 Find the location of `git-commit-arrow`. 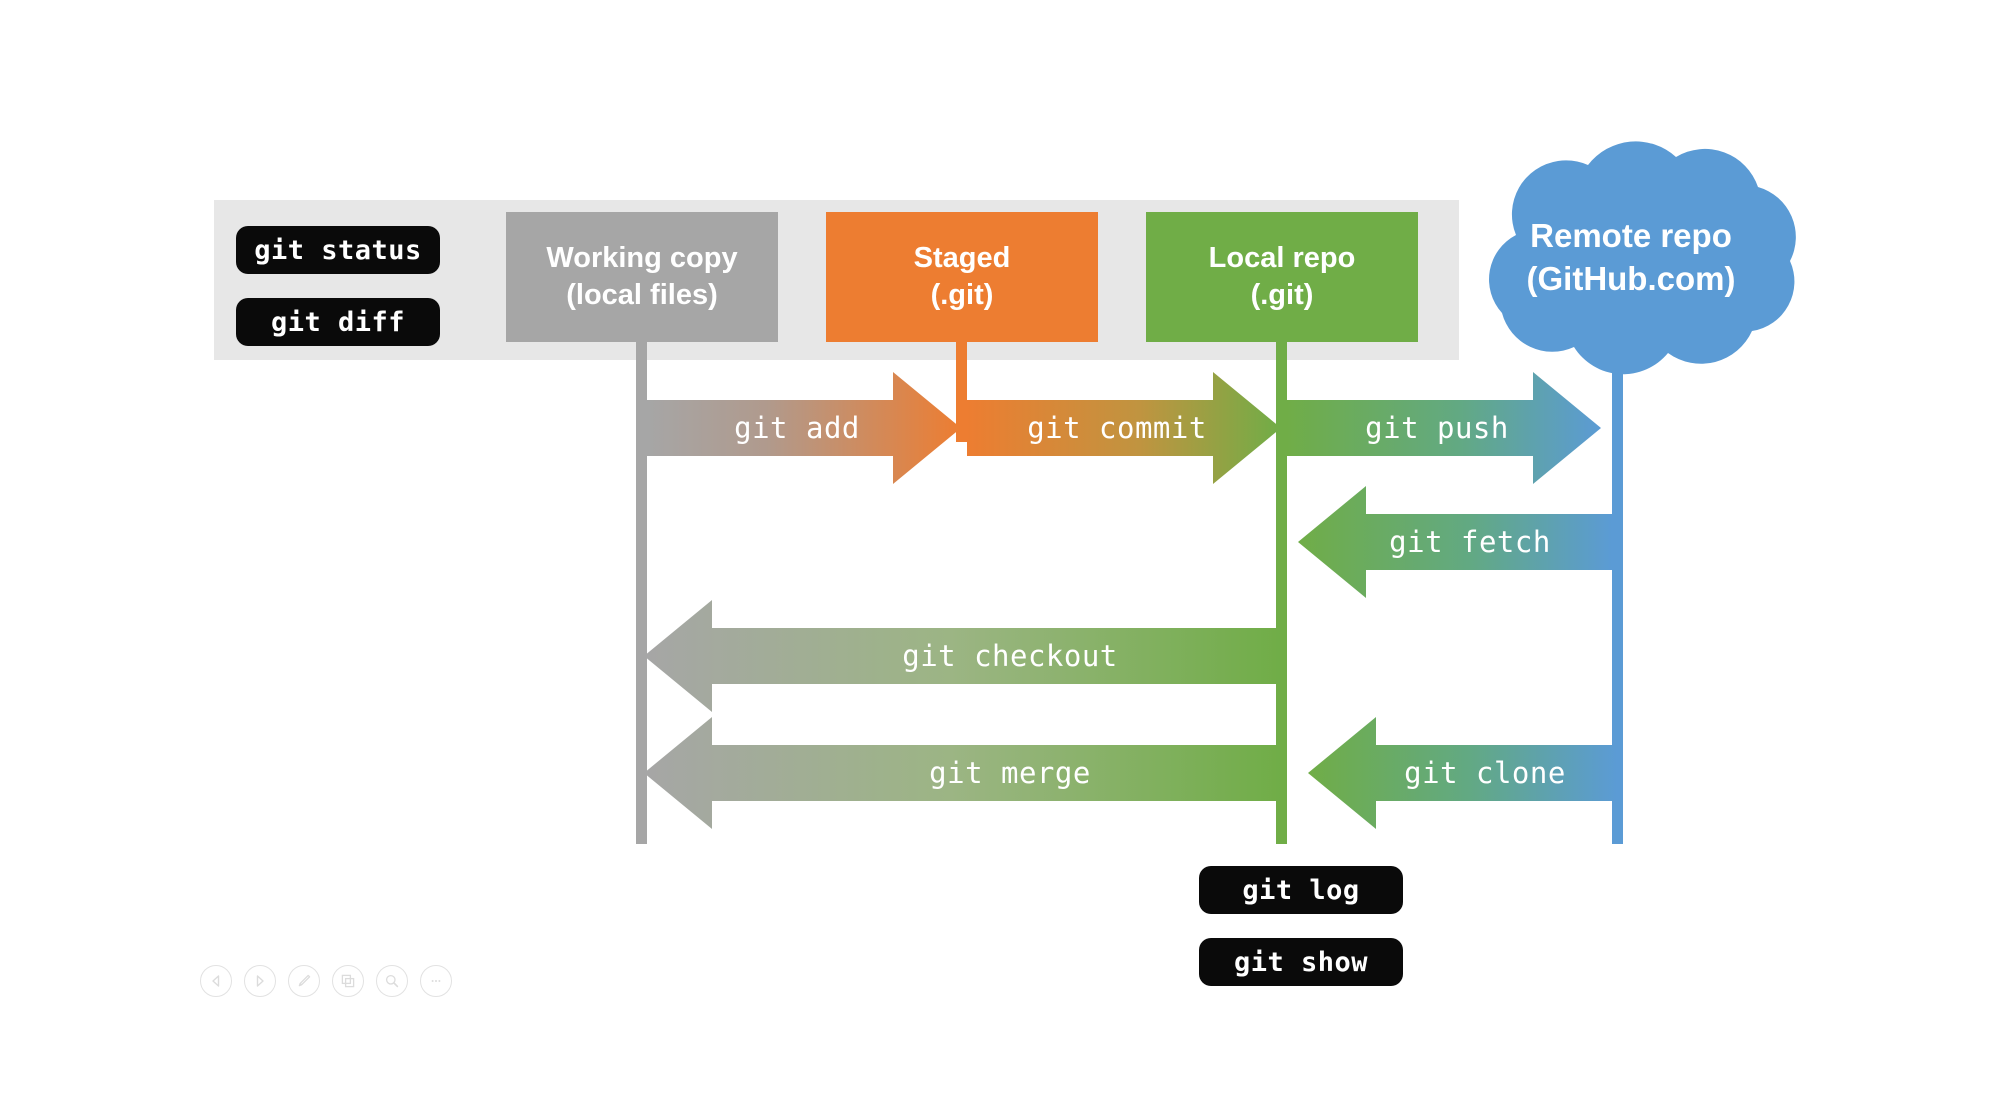

git-commit-arrow is located at coordinates (1124, 428).